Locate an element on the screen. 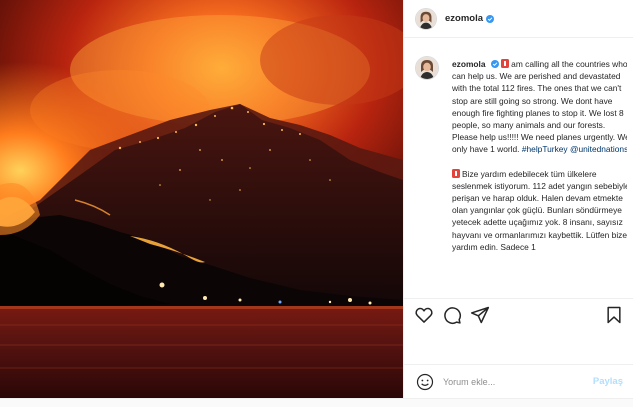 Image resolution: width=633 pixels, height=407 pixels. page-bottom-strip is located at coordinates (316, 402).